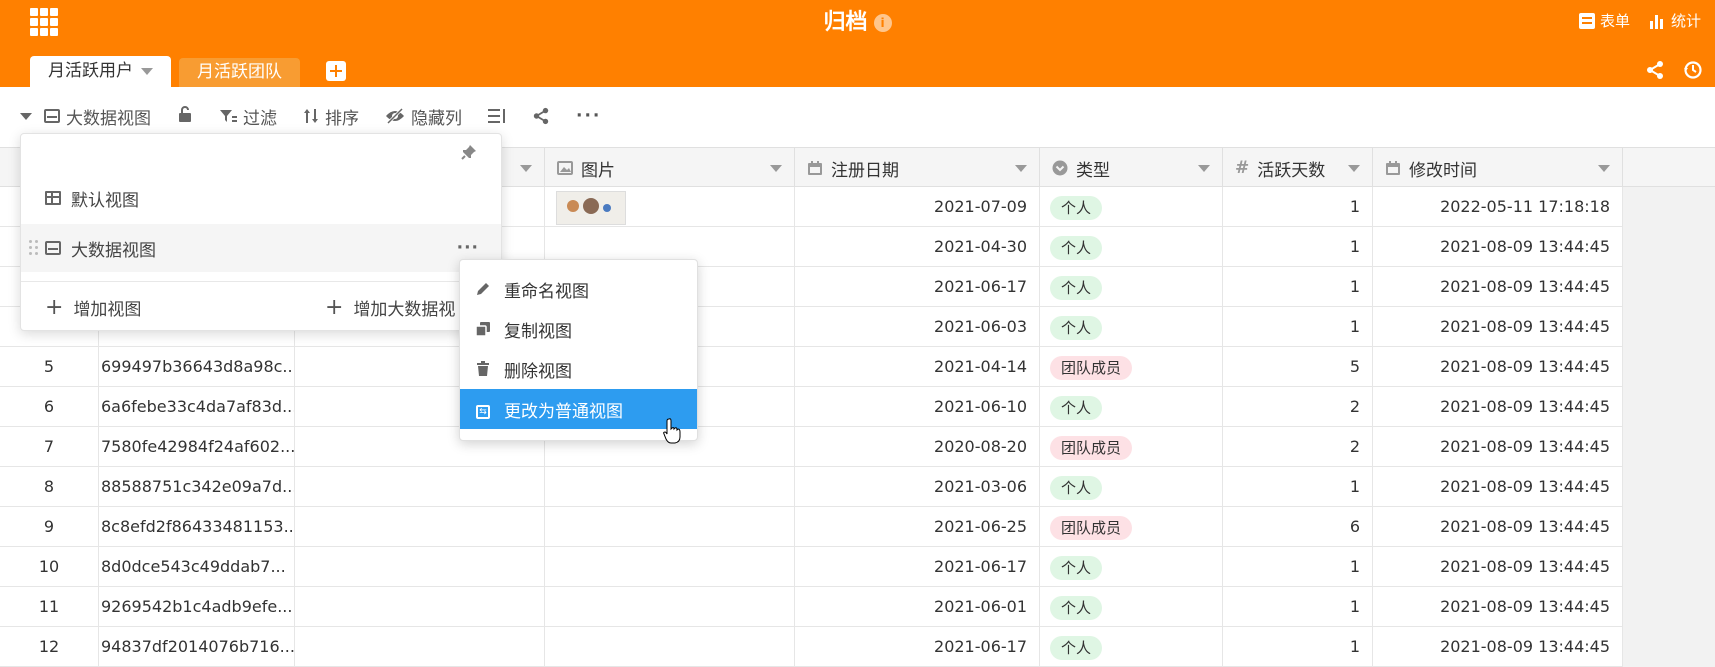 Image resolution: width=1715 pixels, height=667 pixels. What do you see at coordinates (1675, 20) in the screenshot?
I see `stats-button: 统计` at bounding box center [1675, 20].